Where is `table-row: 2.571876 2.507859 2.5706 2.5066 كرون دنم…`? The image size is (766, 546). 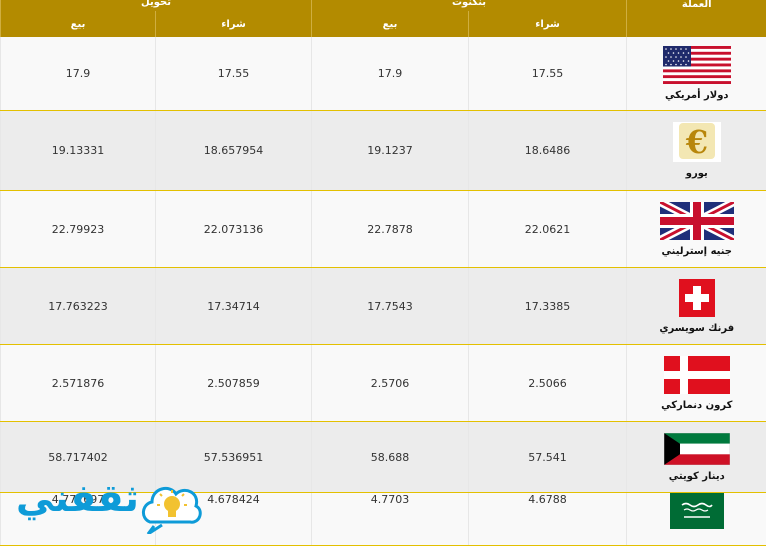
table-row: 2.571876 2.507859 2.5706 2.5066 كرون دنم… is located at coordinates (383, 383).